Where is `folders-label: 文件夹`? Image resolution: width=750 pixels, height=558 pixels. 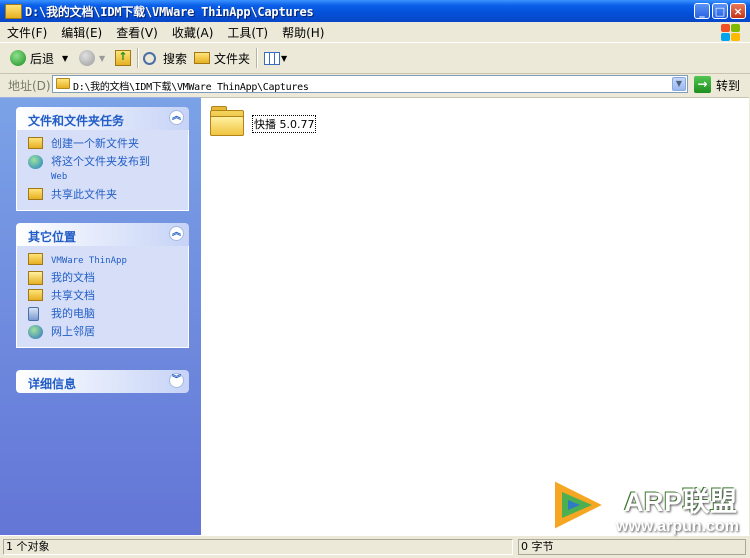
folders-label: 文件夹 is located at coordinates (232, 58).